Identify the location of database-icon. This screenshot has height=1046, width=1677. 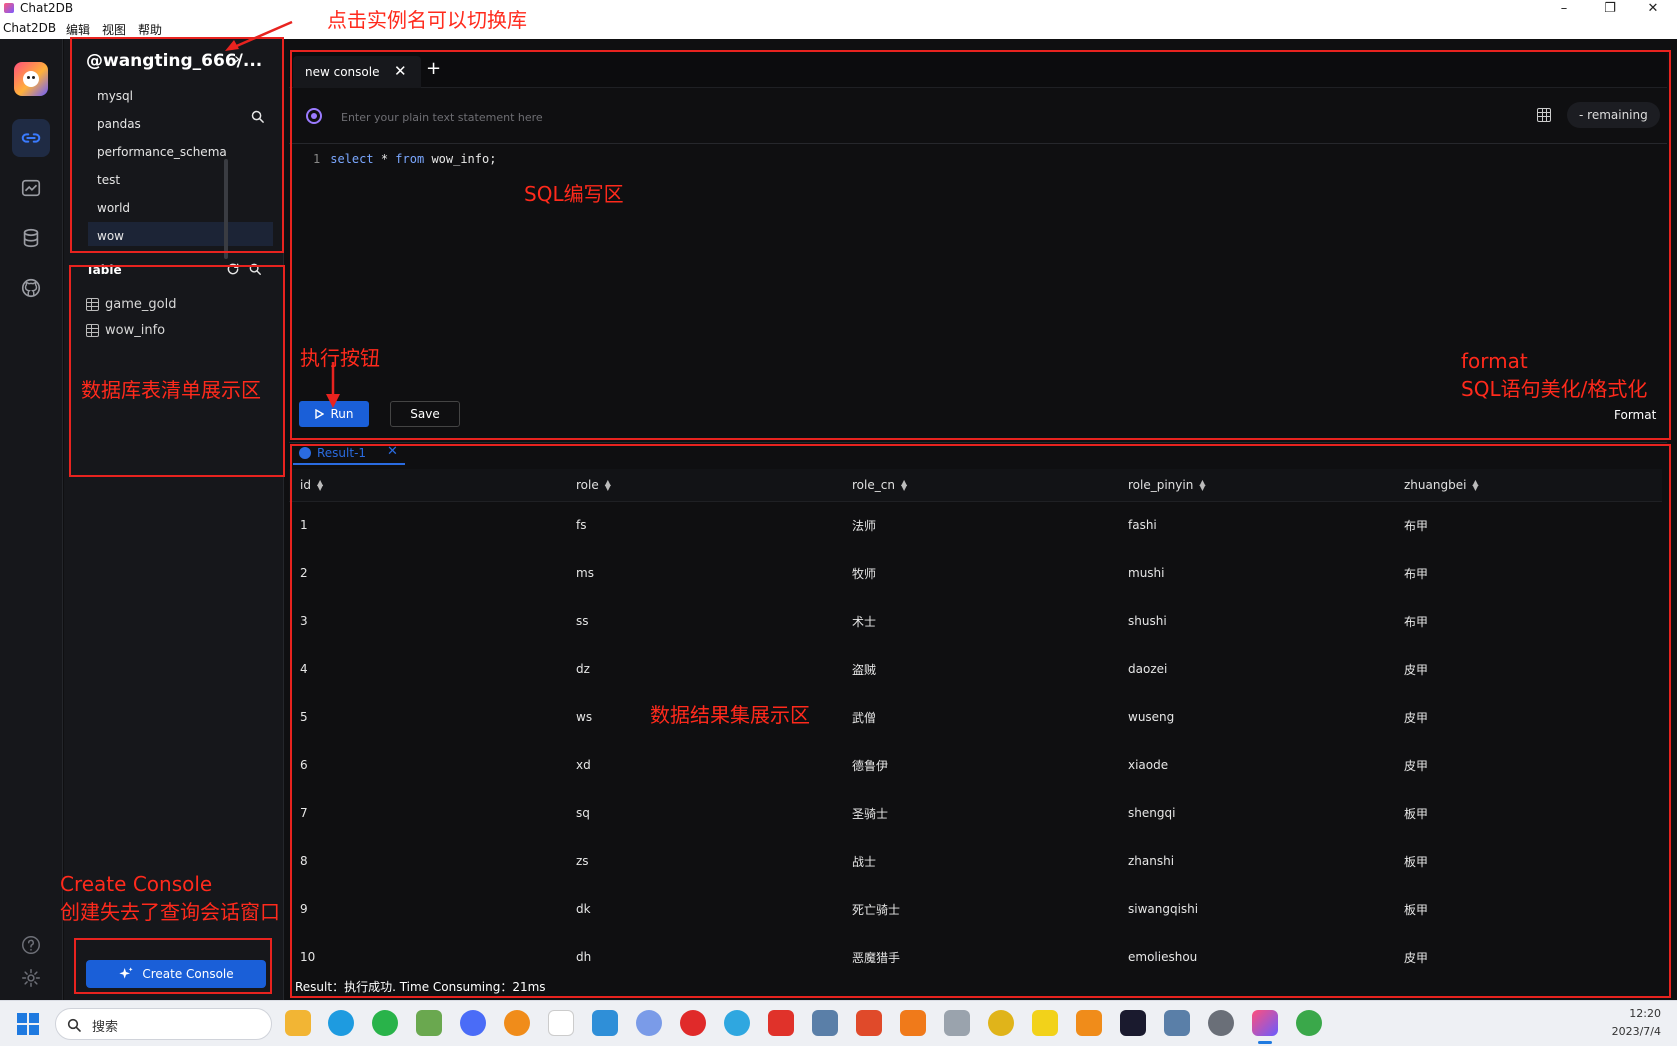
(31, 238).